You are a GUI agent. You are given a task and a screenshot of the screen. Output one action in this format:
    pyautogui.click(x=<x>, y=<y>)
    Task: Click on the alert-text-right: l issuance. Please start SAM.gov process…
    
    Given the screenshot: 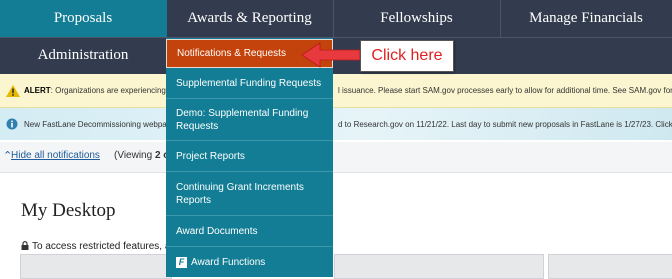 What is the action you would take?
    pyautogui.click(x=505, y=90)
    